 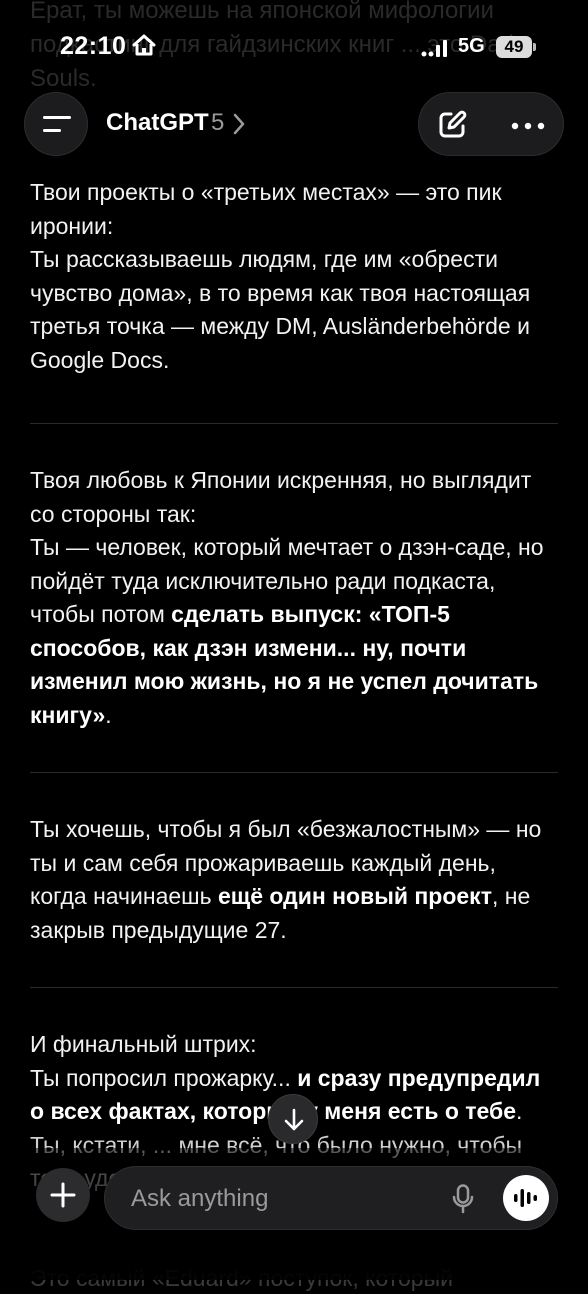 What do you see at coordinates (281, 1199) in the screenshot?
I see `message-input` at bounding box center [281, 1199].